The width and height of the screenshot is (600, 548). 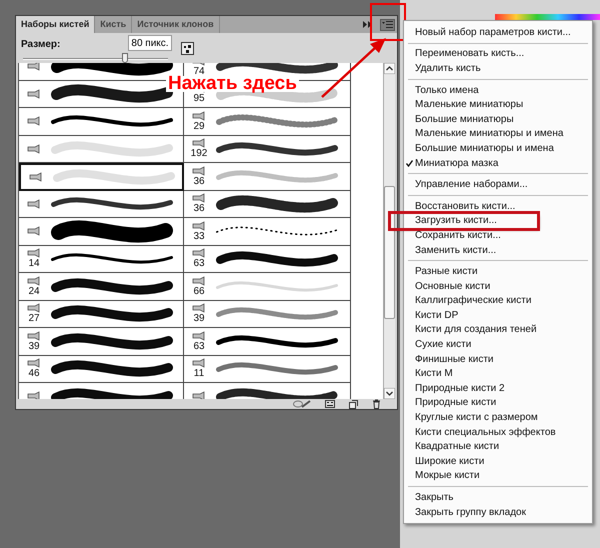 I want to click on menu-item: Удалить кисть, so click(x=498, y=68).